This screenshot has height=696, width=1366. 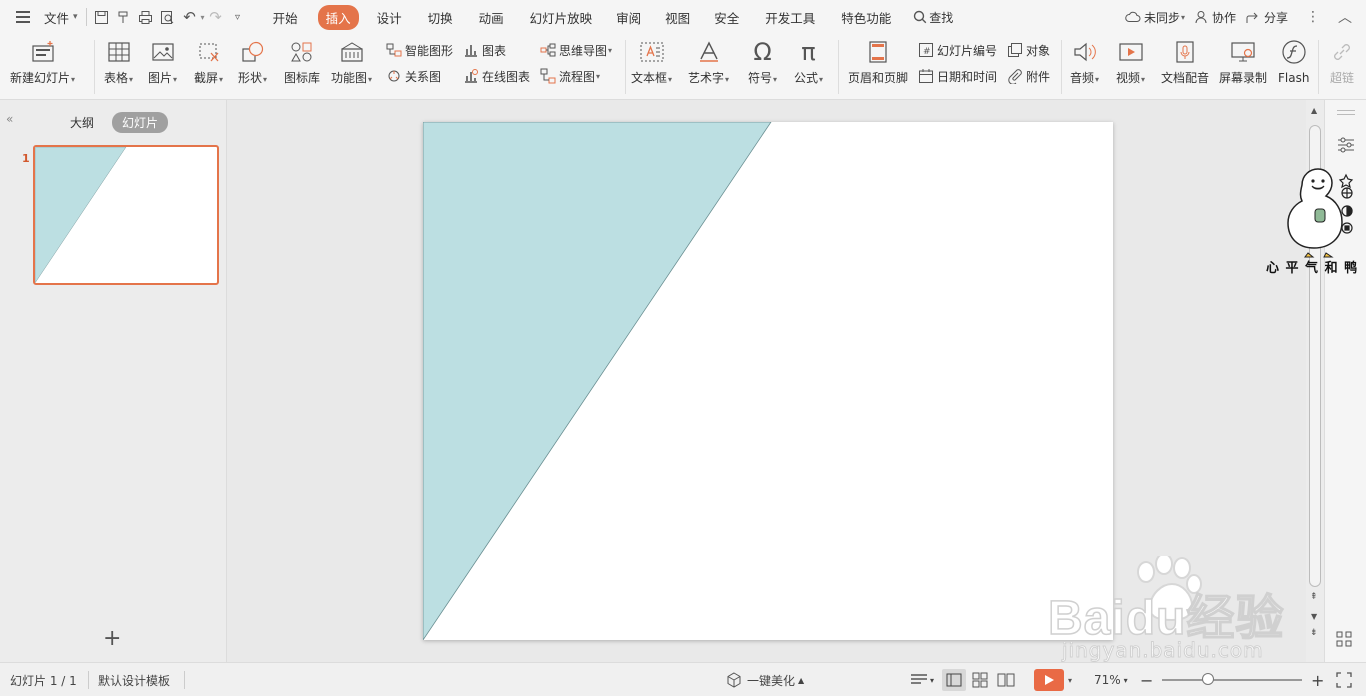 I want to click on audio-button: 音频▾, so click(x=1084, y=62).